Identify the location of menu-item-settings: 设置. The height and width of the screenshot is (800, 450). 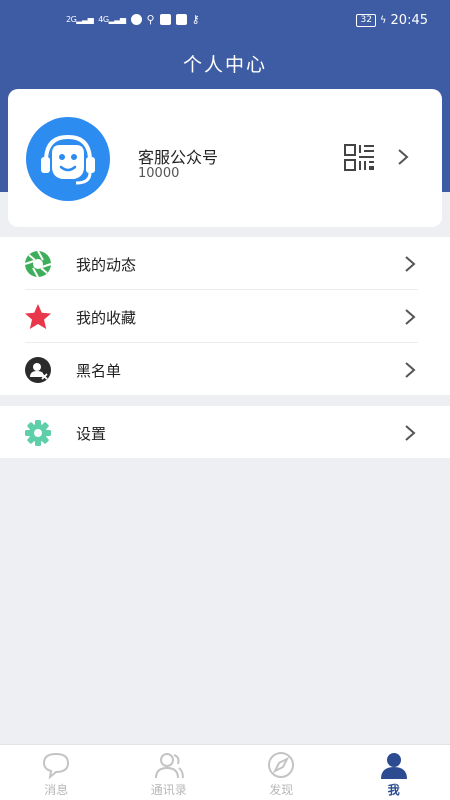
(225, 432).